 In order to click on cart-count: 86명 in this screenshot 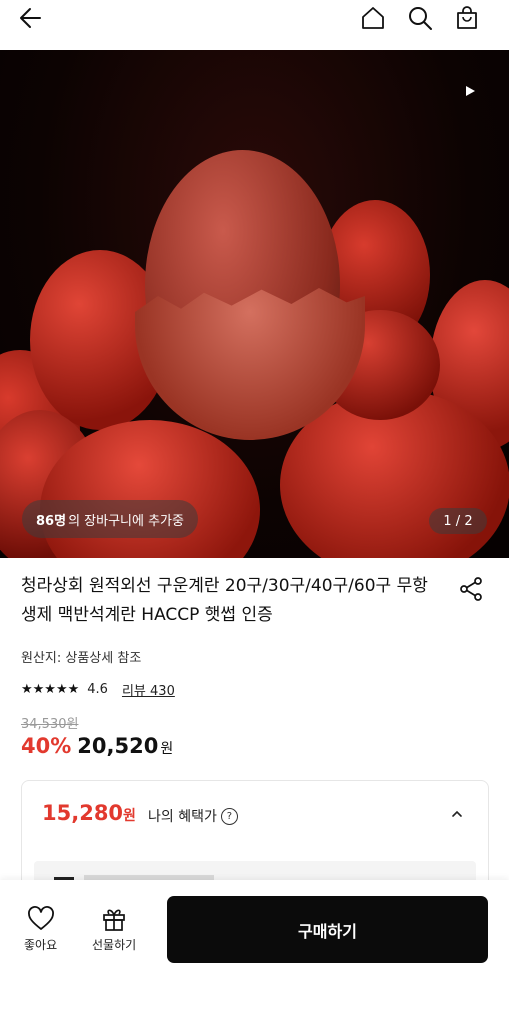, I will do `click(51, 521)`.